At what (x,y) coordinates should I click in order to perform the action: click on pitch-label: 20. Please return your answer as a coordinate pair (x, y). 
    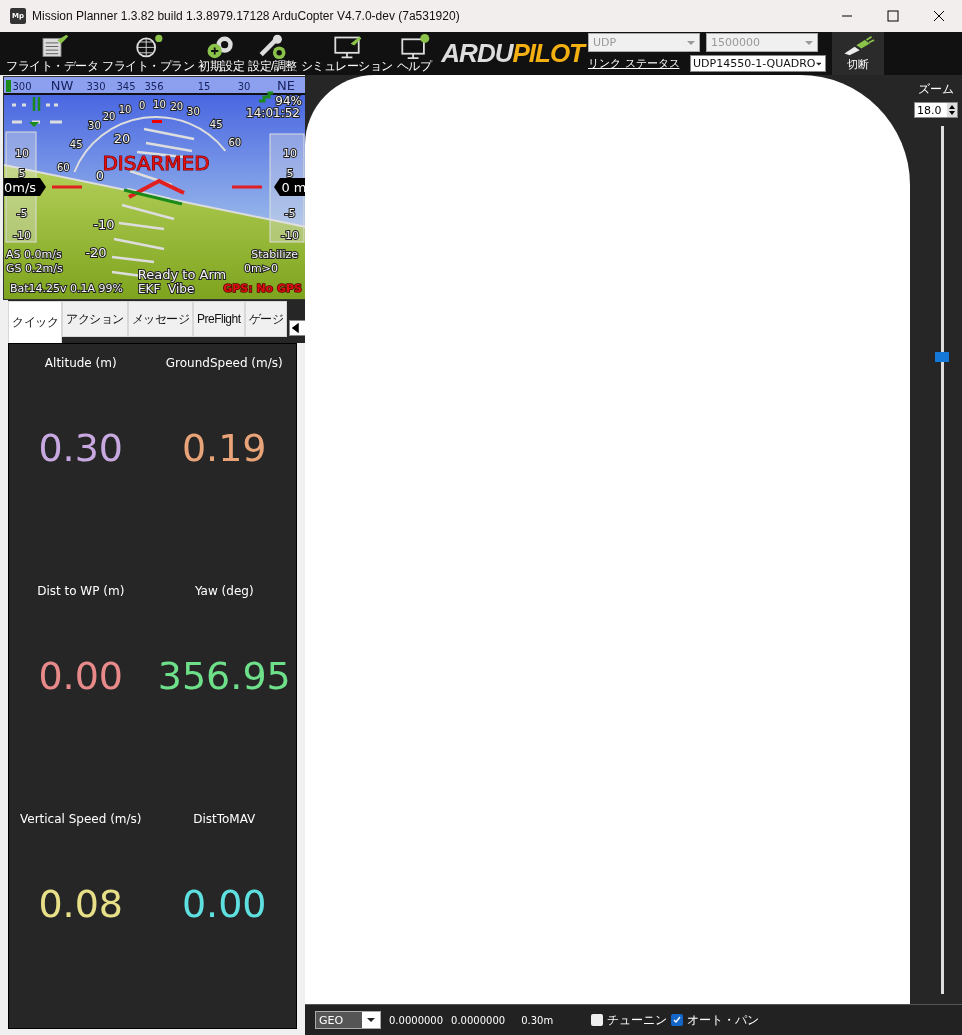
    Looking at the image, I should click on (122, 138).